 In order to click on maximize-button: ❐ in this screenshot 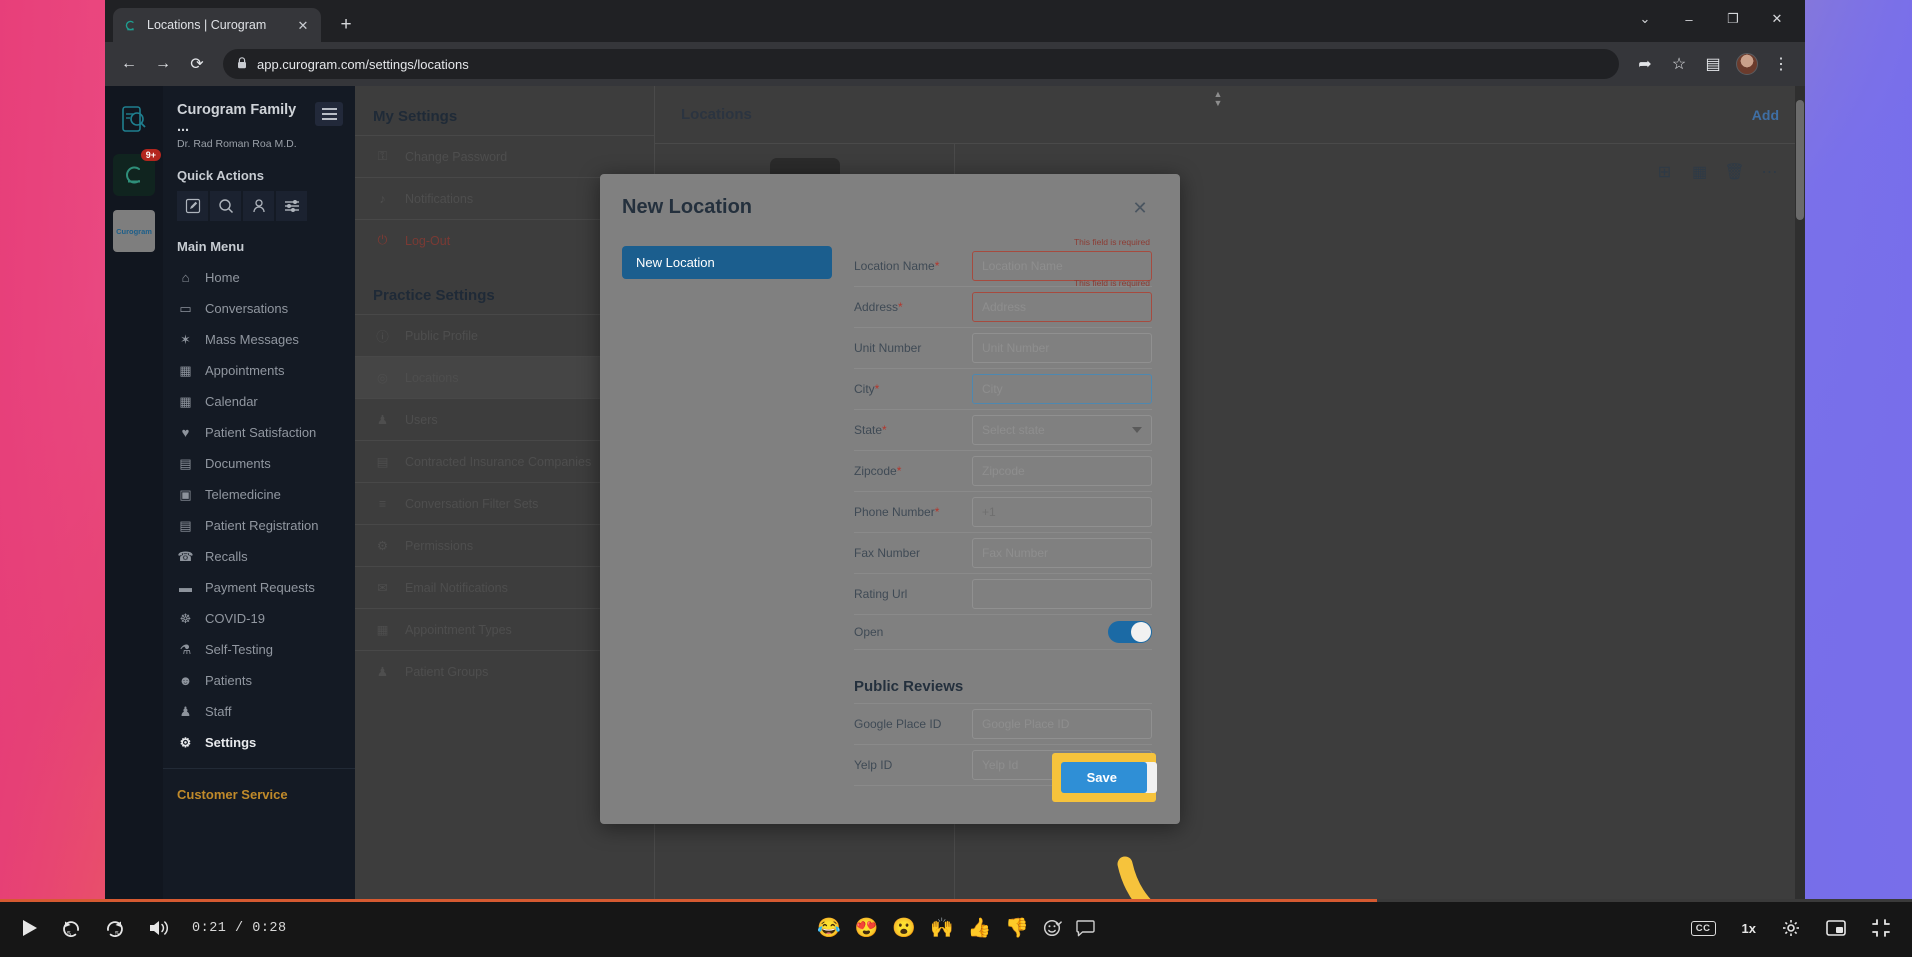, I will do `click(1733, 19)`.